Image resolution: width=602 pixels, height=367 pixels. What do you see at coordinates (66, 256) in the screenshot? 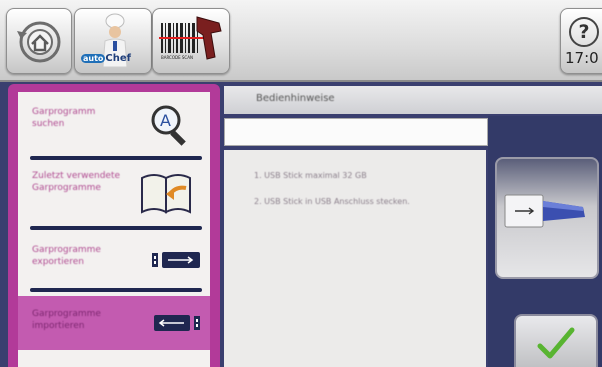
I see `sidebar-item-label: Garprogramme exportieren` at bounding box center [66, 256].